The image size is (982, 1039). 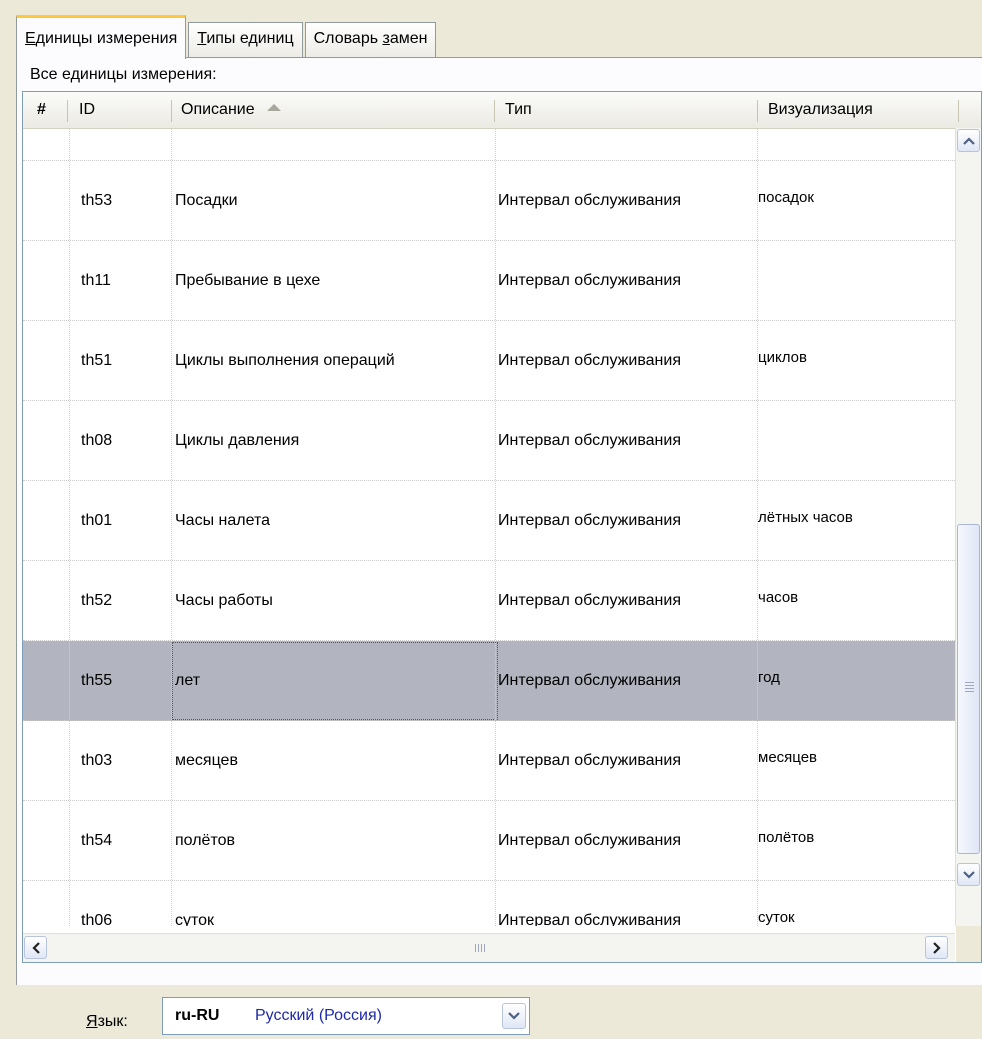 What do you see at coordinates (386, 38) in the screenshot?
I see `tab-replacement-mnemonic: з` at bounding box center [386, 38].